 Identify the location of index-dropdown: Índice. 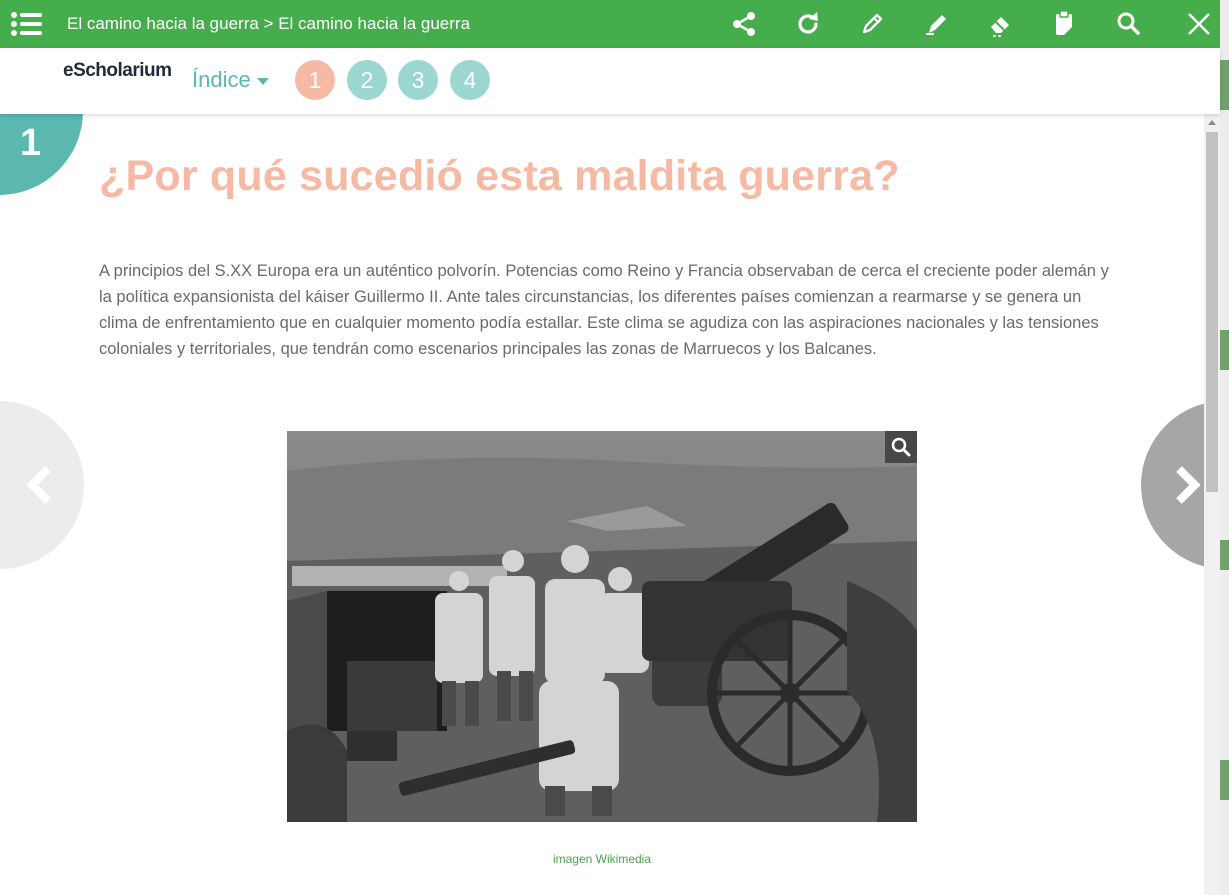
(230, 80).